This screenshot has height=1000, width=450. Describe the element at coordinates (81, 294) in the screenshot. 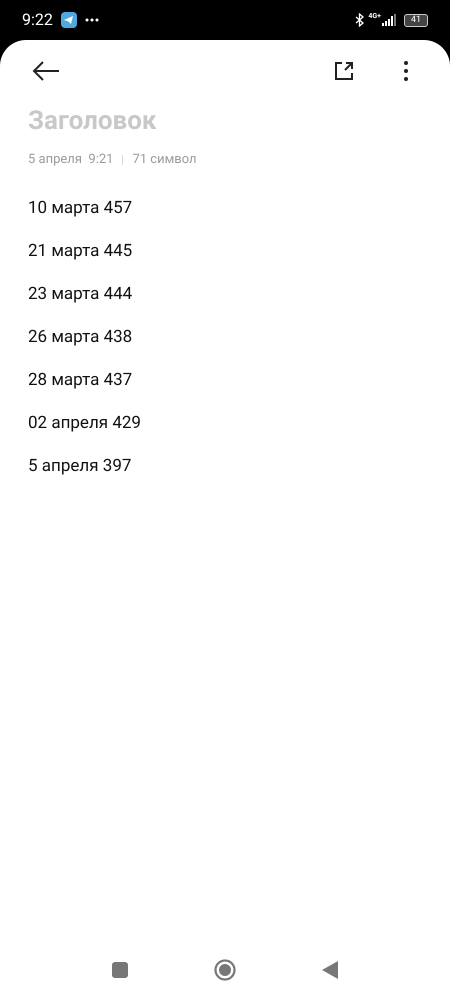

I see `note-line: 23 марта 444` at that location.